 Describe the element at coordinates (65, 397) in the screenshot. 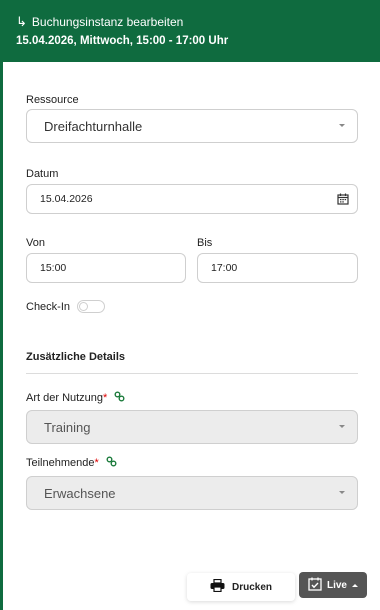

I see `usage-label-text: Art der Nutzung` at that location.